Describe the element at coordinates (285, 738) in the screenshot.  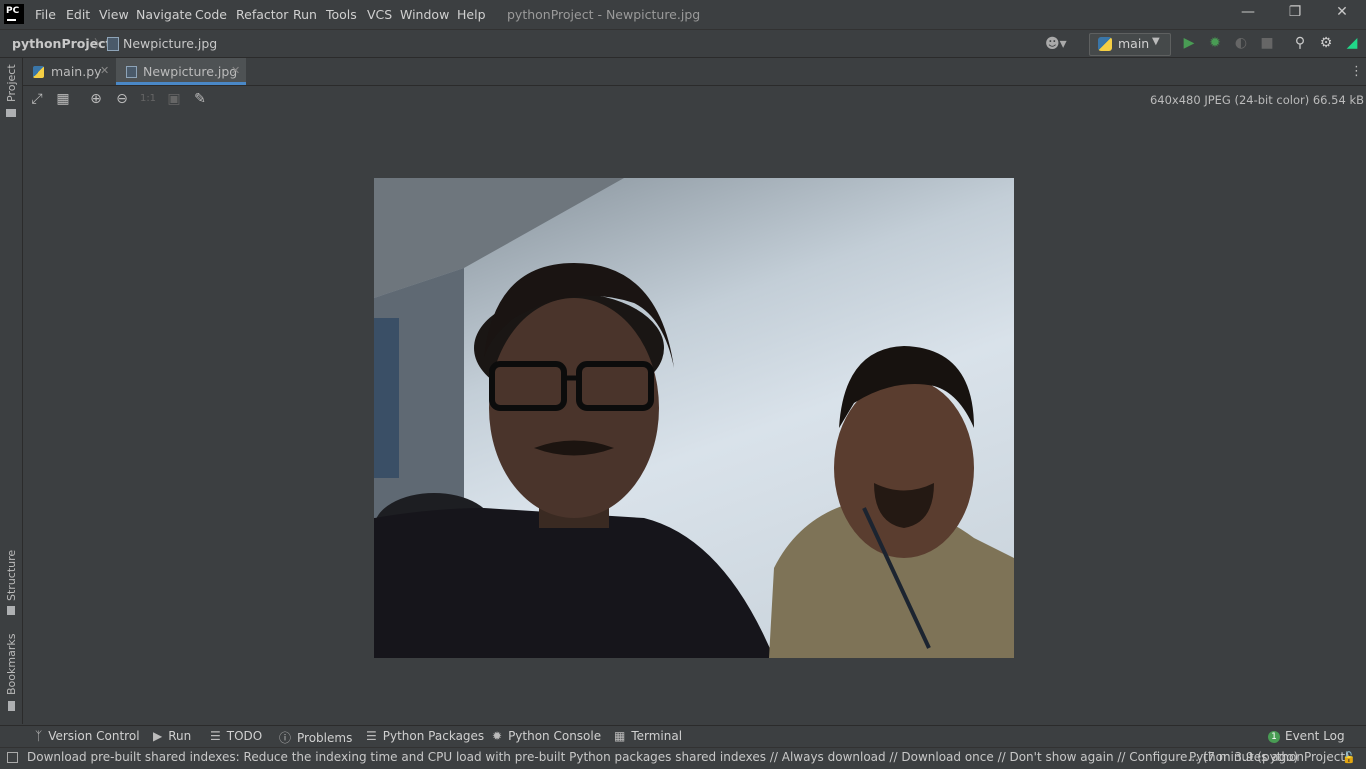
I see `problems-icon: ⓘ` at that location.